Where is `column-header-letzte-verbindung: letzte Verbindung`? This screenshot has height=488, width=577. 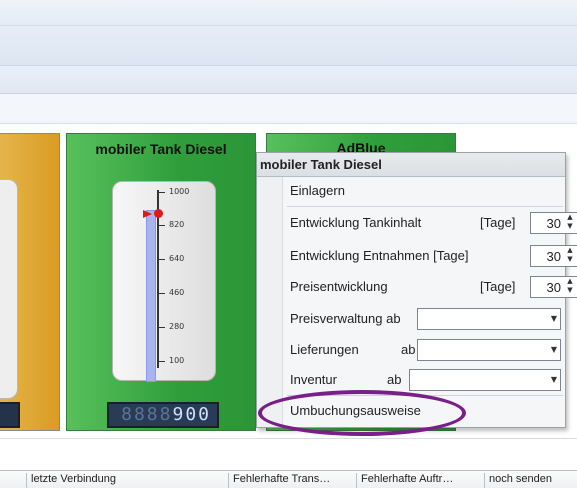 column-header-letzte-verbindung: letzte Verbindung is located at coordinates (126, 480).